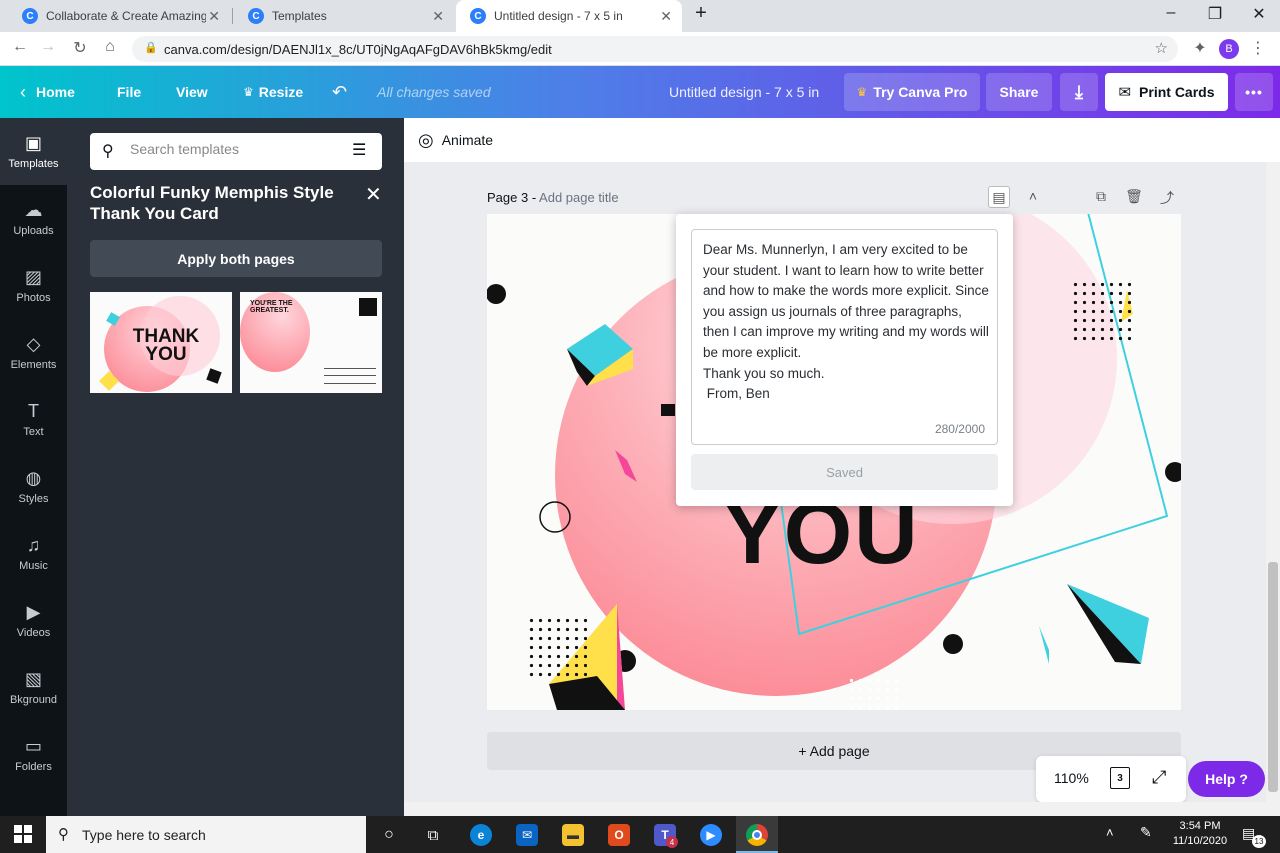 This screenshot has width=1280, height=853. What do you see at coordinates (1125, 92) in the screenshot?
I see `envelope-icon: ✉` at bounding box center [1125, 92].